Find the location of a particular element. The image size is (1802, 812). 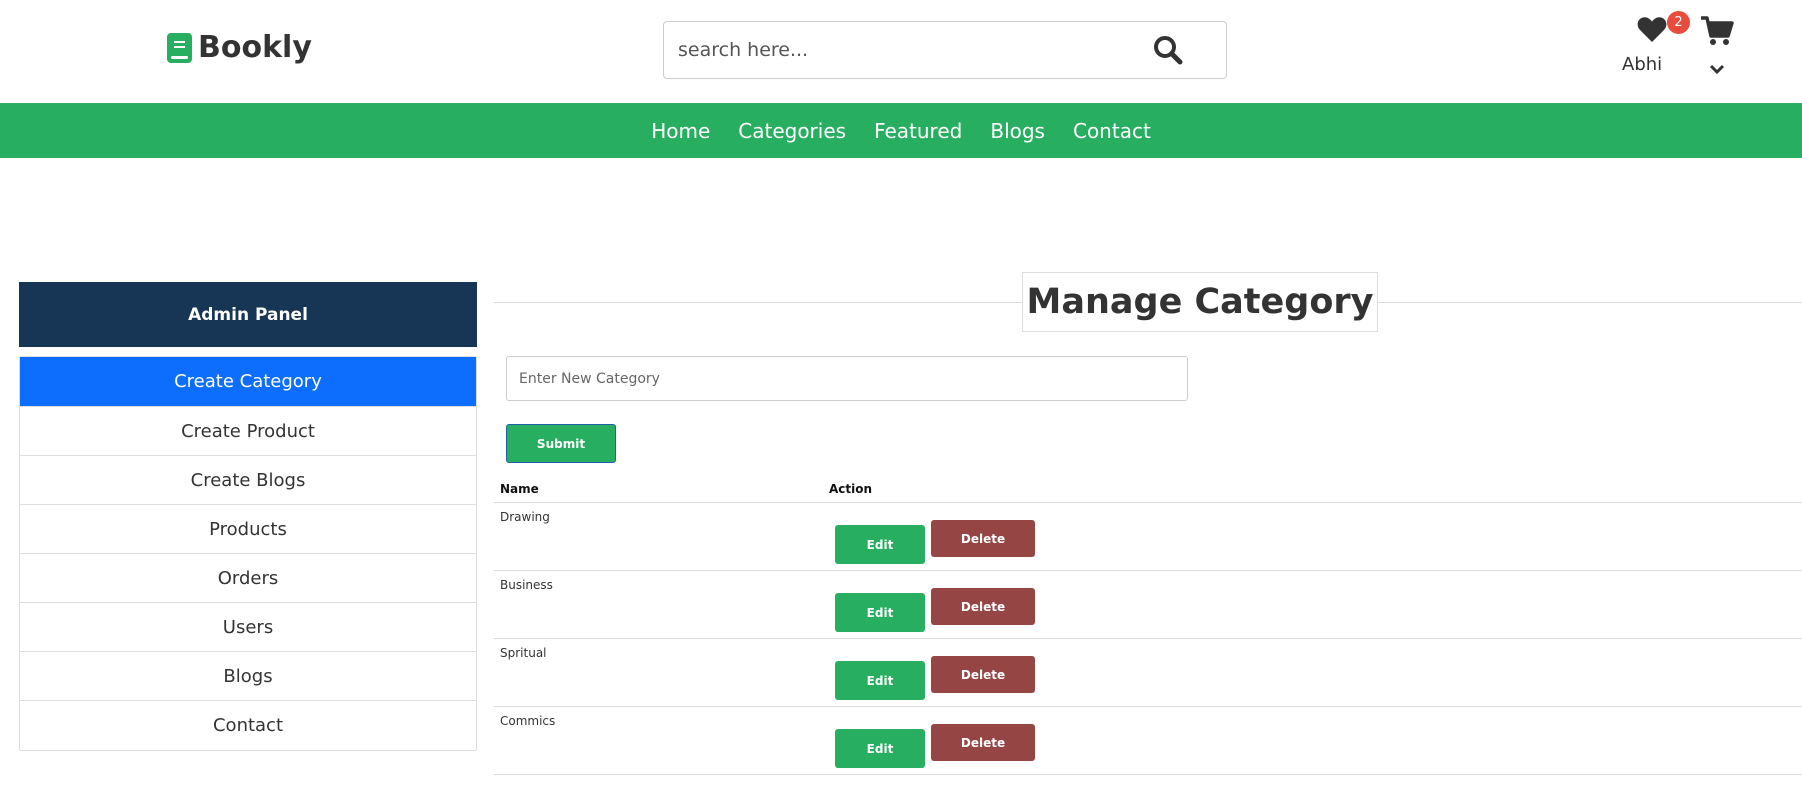

page-title: Manage Category is located at coordinates (1200, 302).